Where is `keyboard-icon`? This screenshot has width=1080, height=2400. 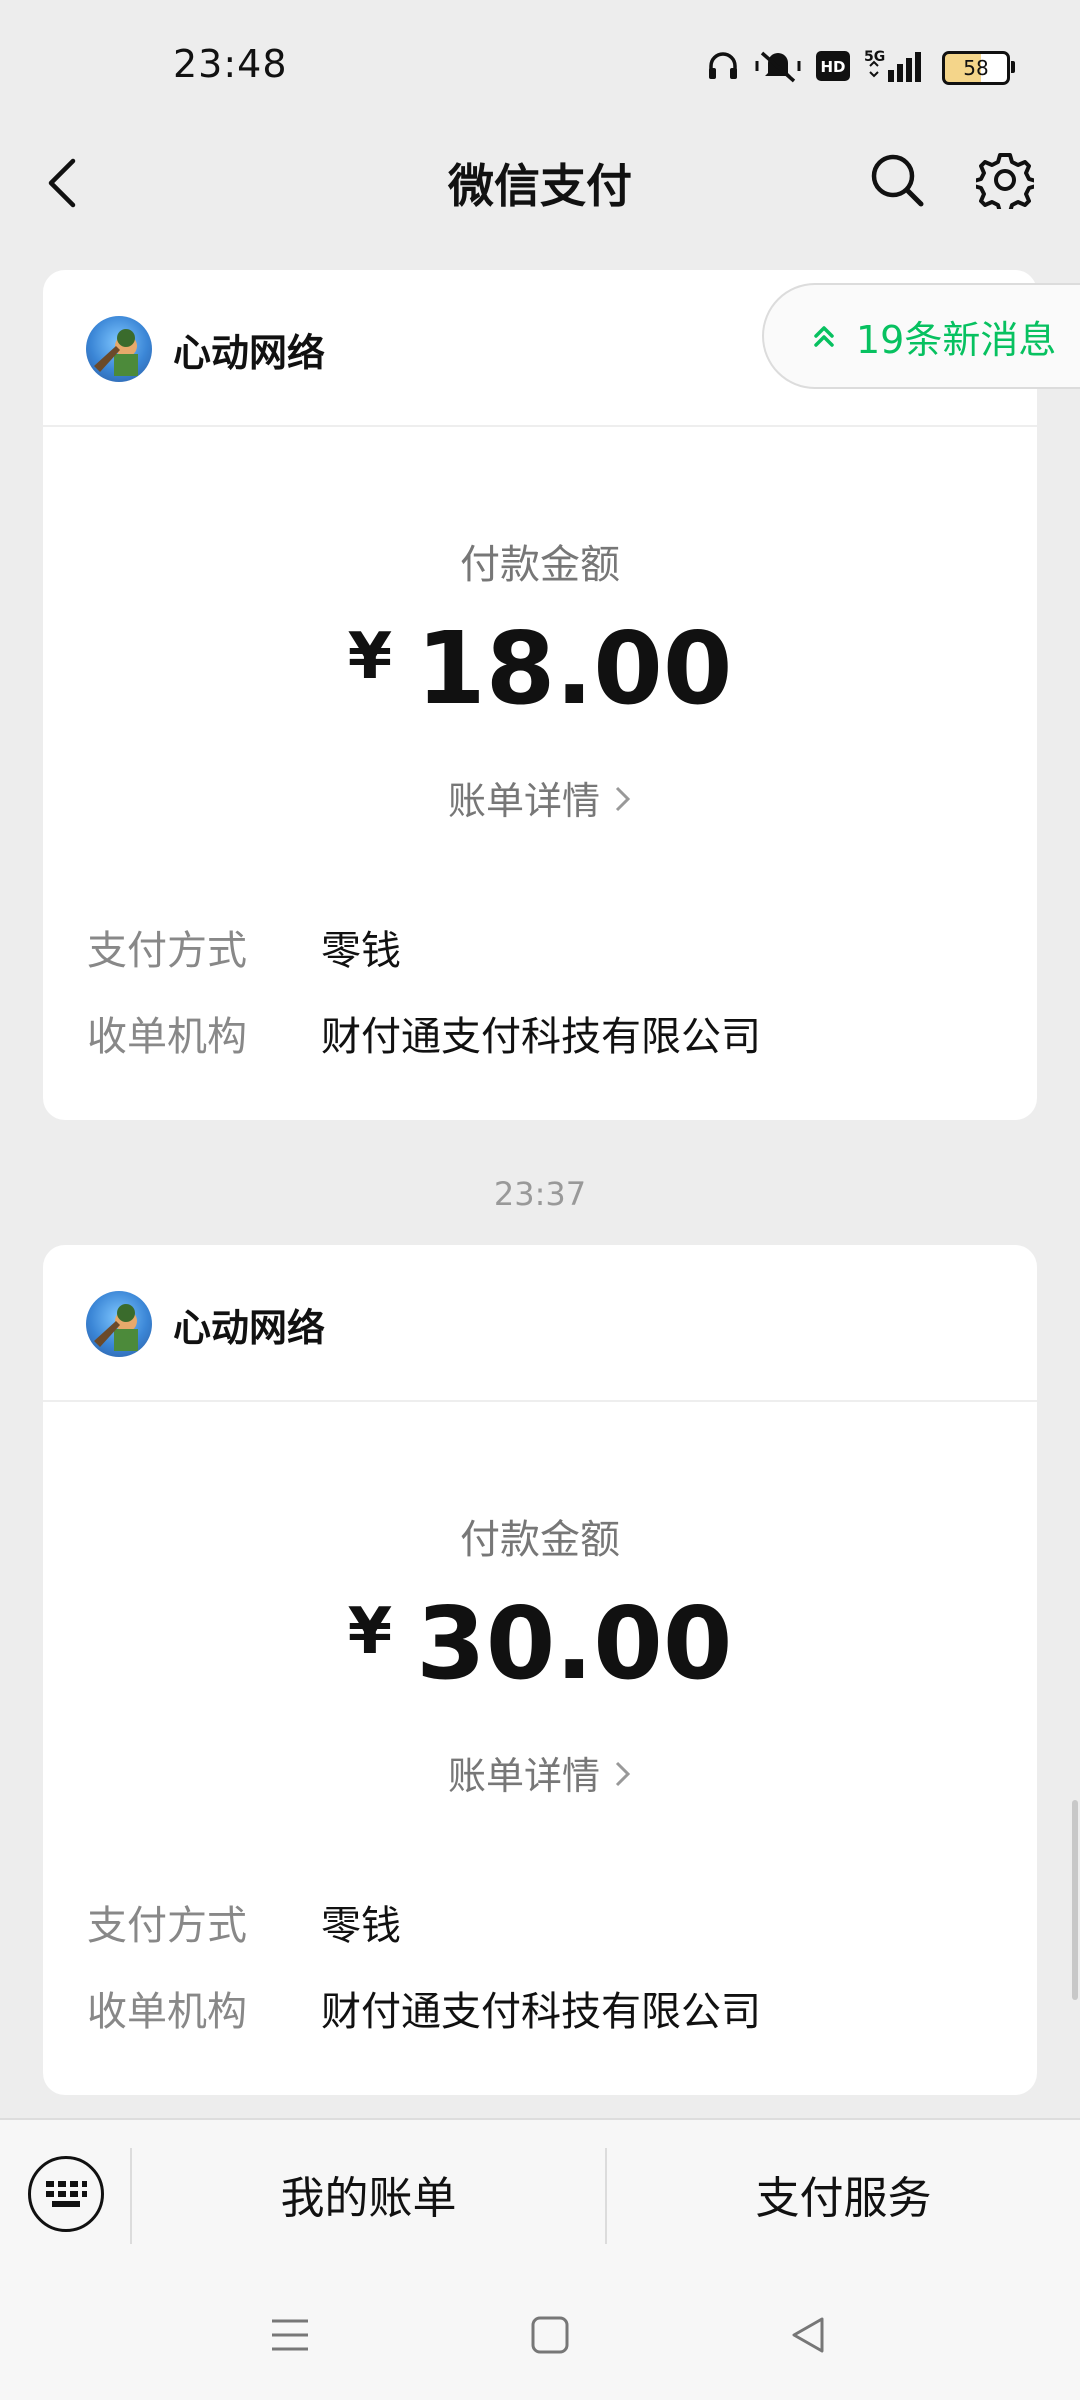
keyboard-icon is located at coordinates (66, 2194).